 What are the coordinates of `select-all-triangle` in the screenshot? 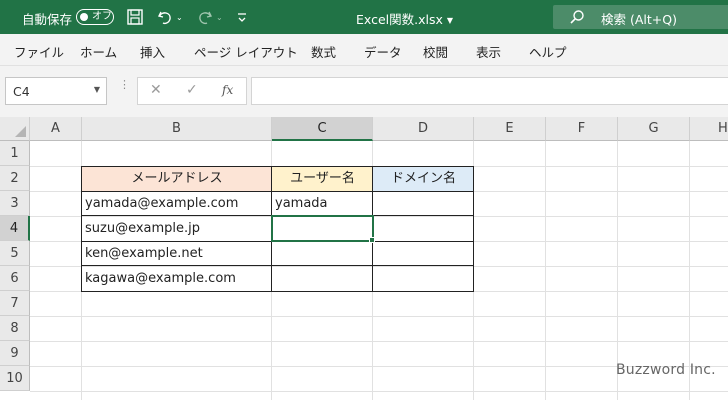 It's located at (20, 131).